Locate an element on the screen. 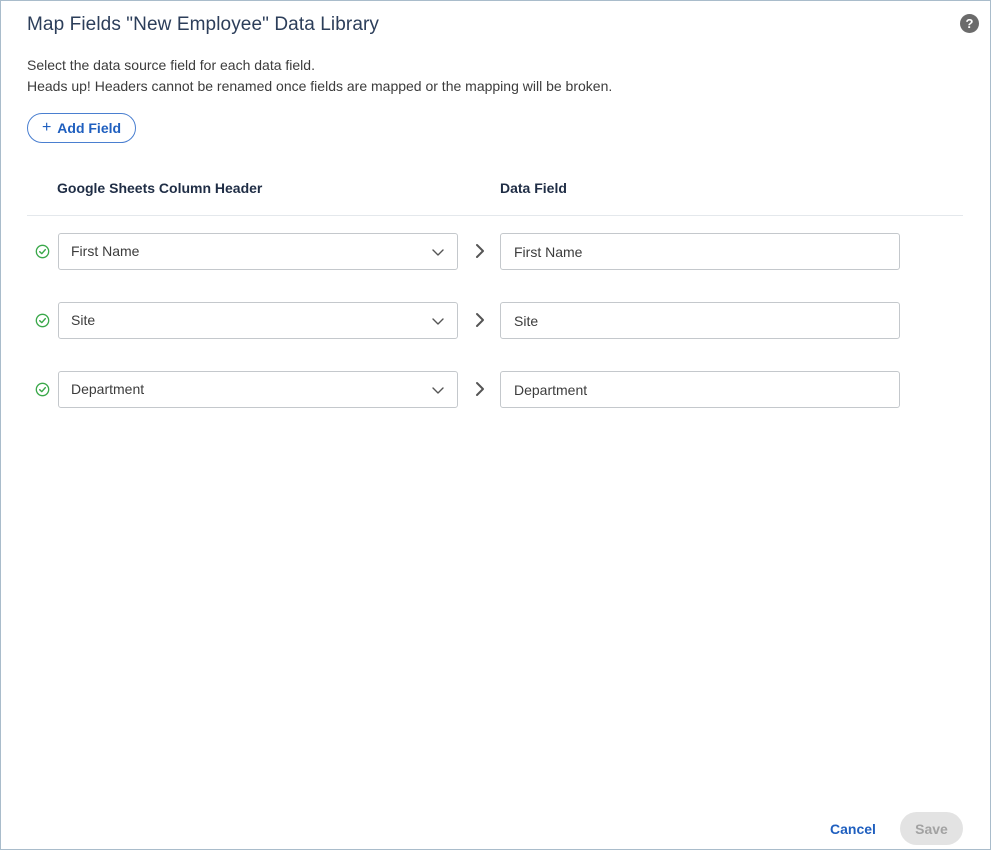 The height and width of the screenshot is (850, 991). mapping-row: Site is located at coordinates (496, 321).